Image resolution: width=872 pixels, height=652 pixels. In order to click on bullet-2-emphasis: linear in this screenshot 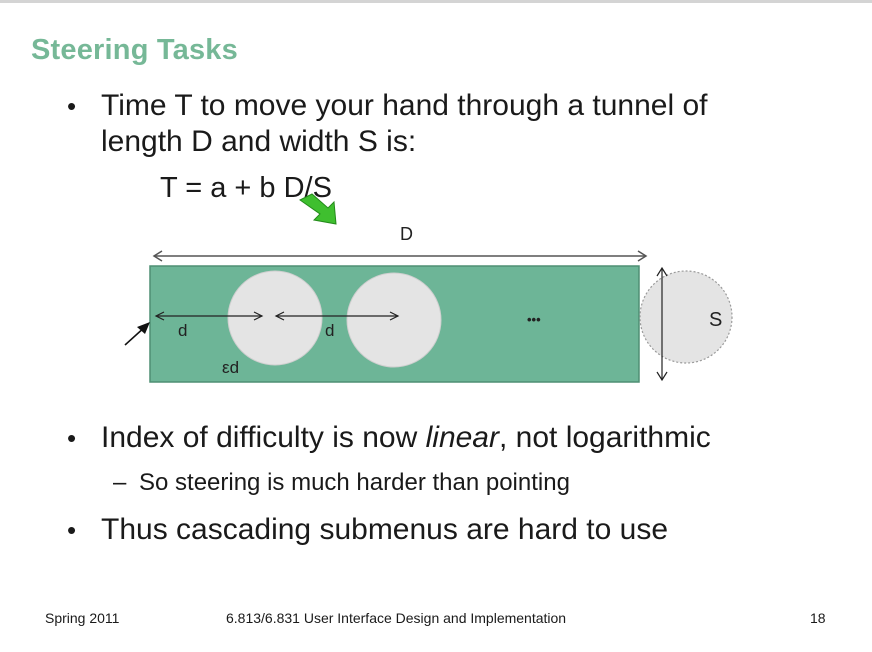, I will do `click(462, 437)`.